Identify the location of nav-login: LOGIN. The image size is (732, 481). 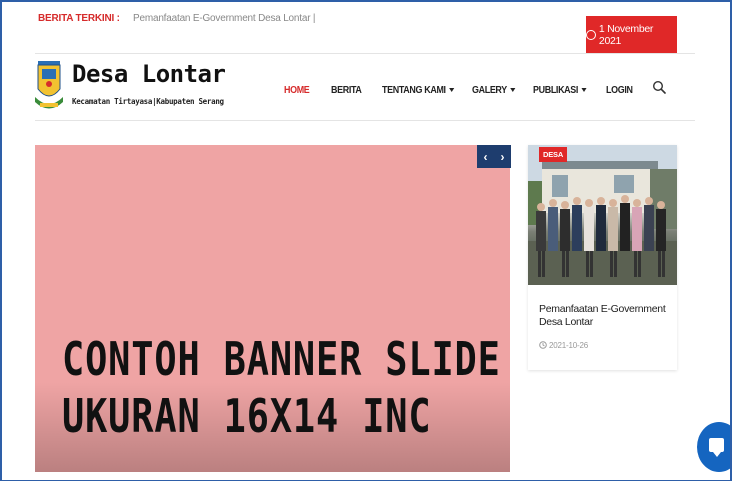
(619, 90).